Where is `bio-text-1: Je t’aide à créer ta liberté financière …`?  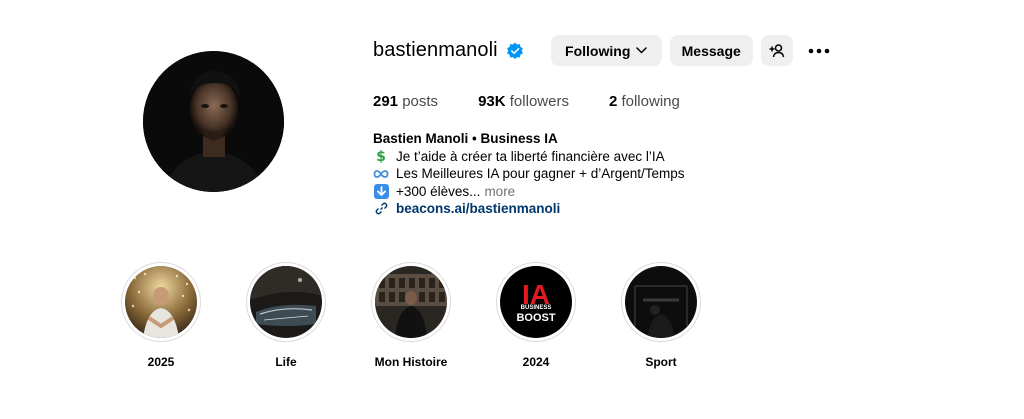
bio-text-1: Je t’aide à créer ta liberté financière … is located at coordinates (530, 156).